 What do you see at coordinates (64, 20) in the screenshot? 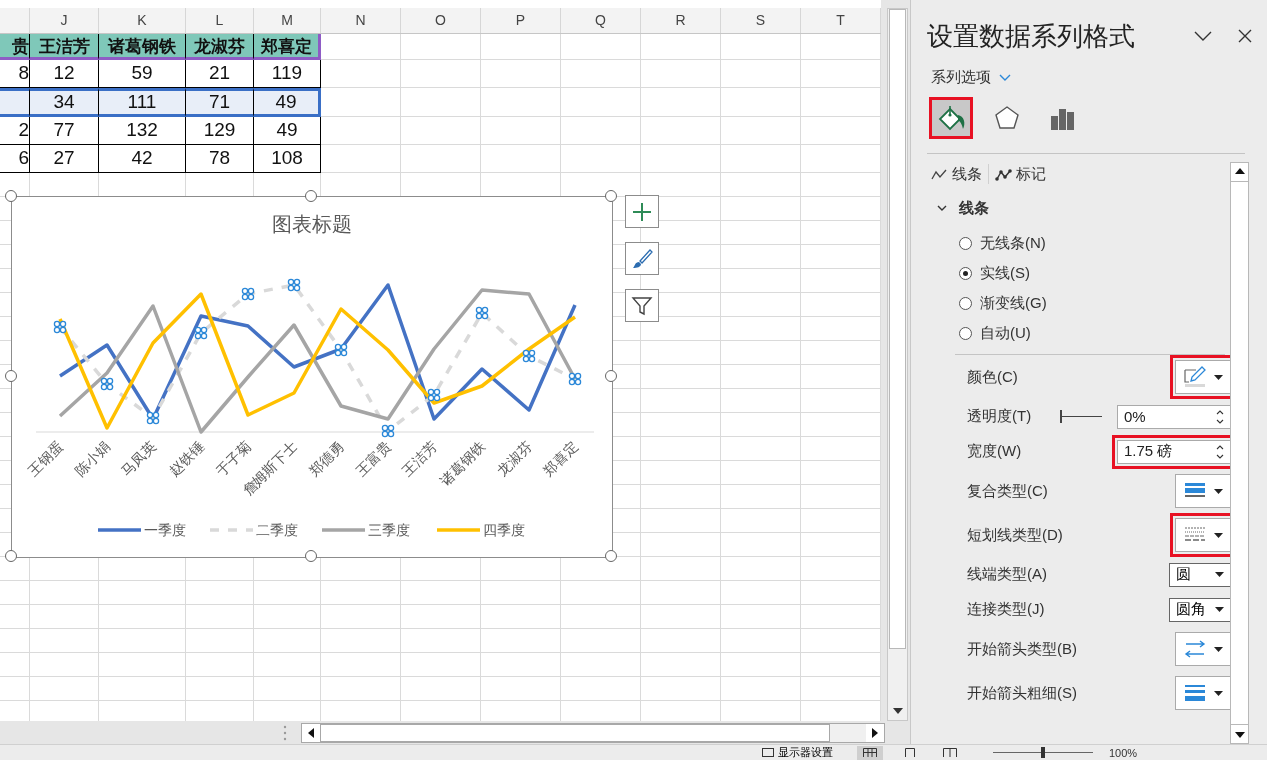
I see `column-header: J` at bounding box center [64, 20].